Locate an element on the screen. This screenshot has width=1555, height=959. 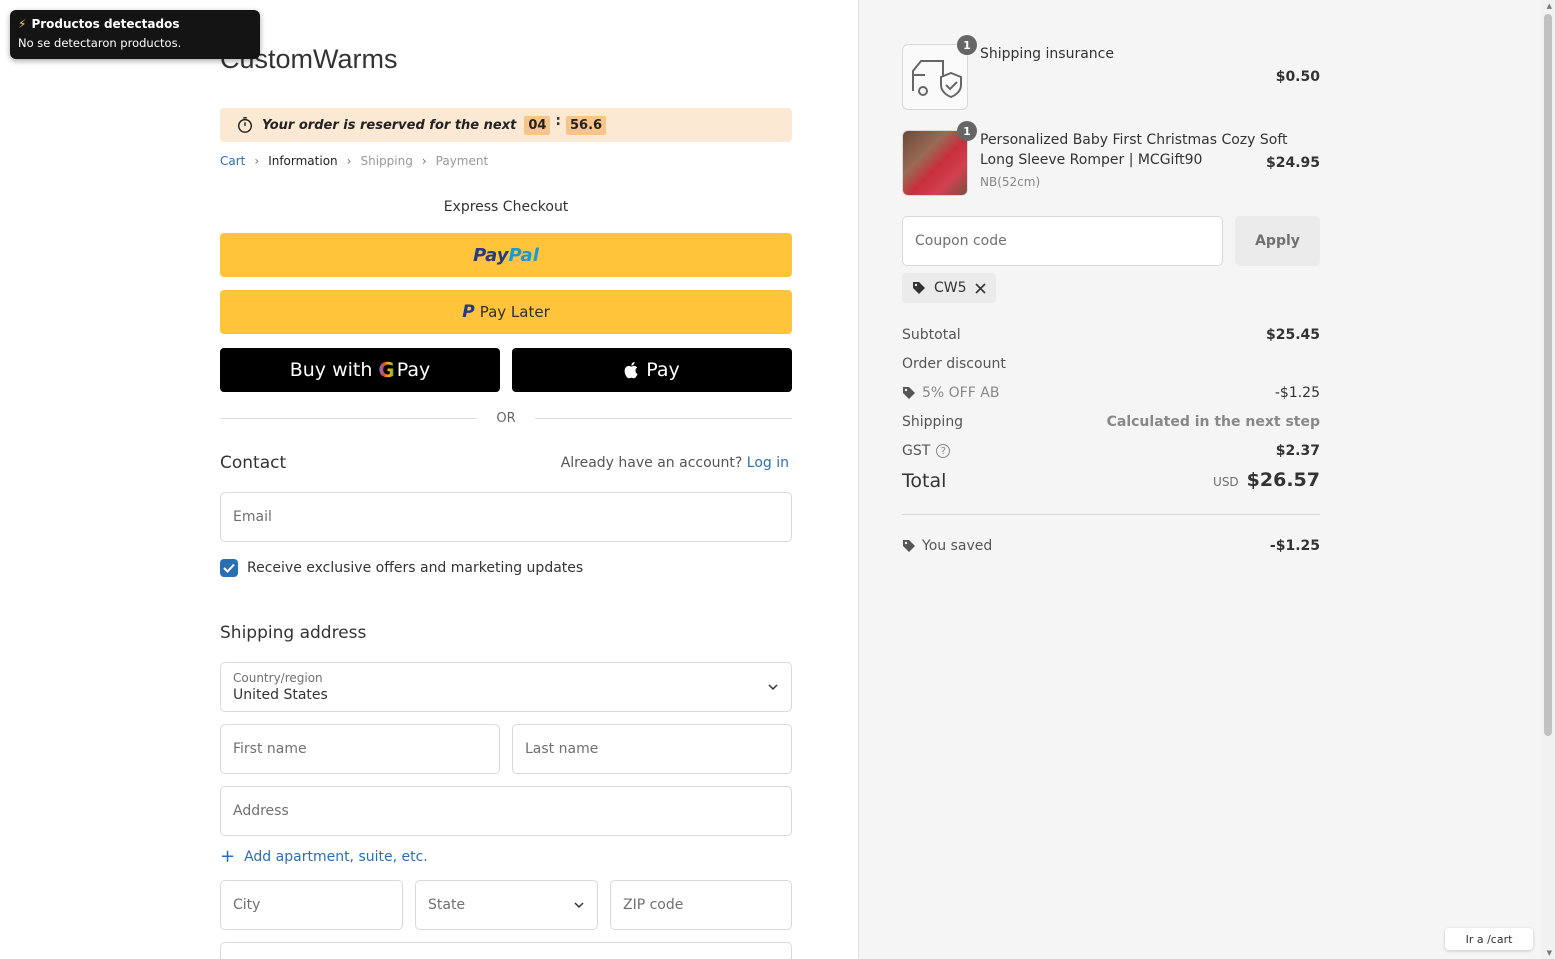
breadcrumb-payment: Payment is located at coordinates (462, 161).